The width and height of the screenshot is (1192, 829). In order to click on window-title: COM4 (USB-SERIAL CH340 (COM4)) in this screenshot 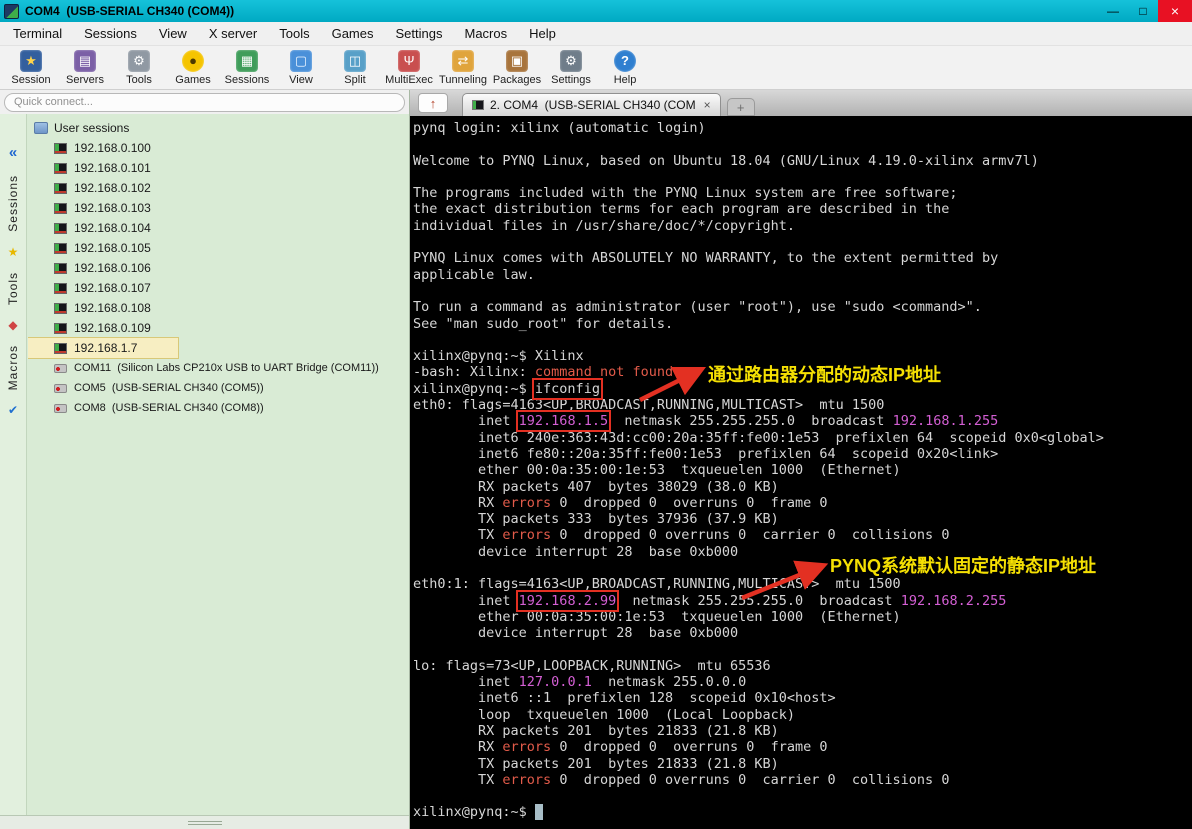, I will do `click(130, 11)`.